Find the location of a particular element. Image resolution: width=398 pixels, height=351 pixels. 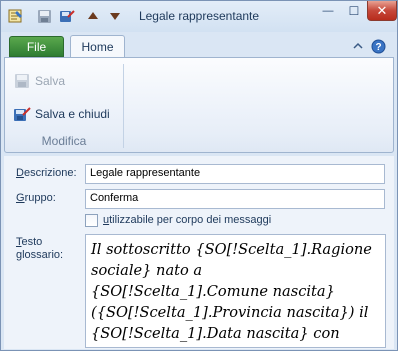

ribbon-group-separator is located at coordinates (123, 106).